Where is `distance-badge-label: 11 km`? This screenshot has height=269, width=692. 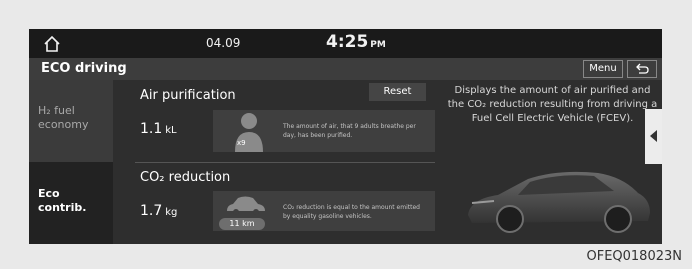
distance-badge-label: 11 km is located at coordinates (242, 223).